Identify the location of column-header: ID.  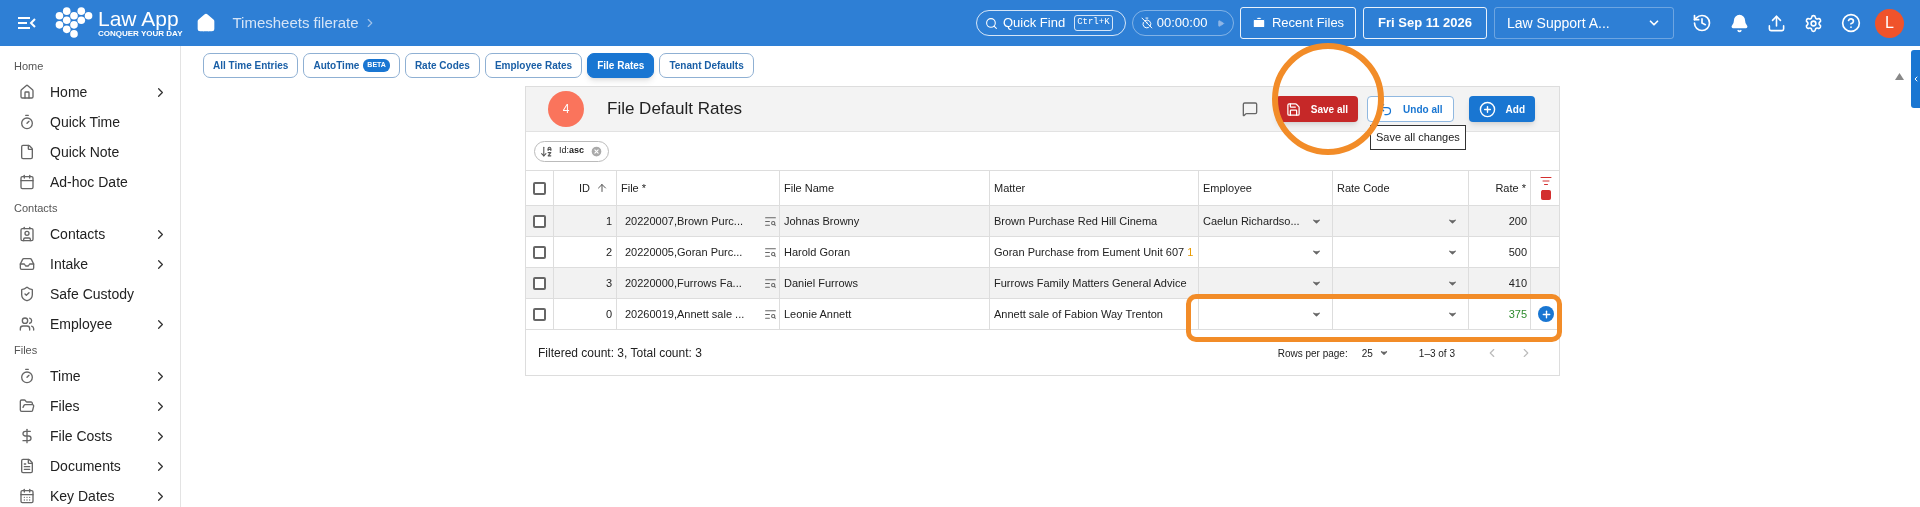
(585, 188).